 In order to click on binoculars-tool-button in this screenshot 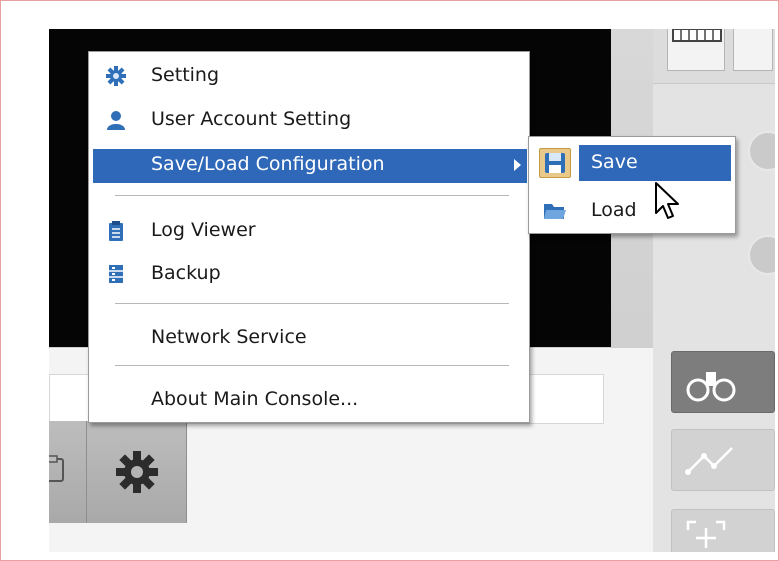, I will do `click(723, 382)`.